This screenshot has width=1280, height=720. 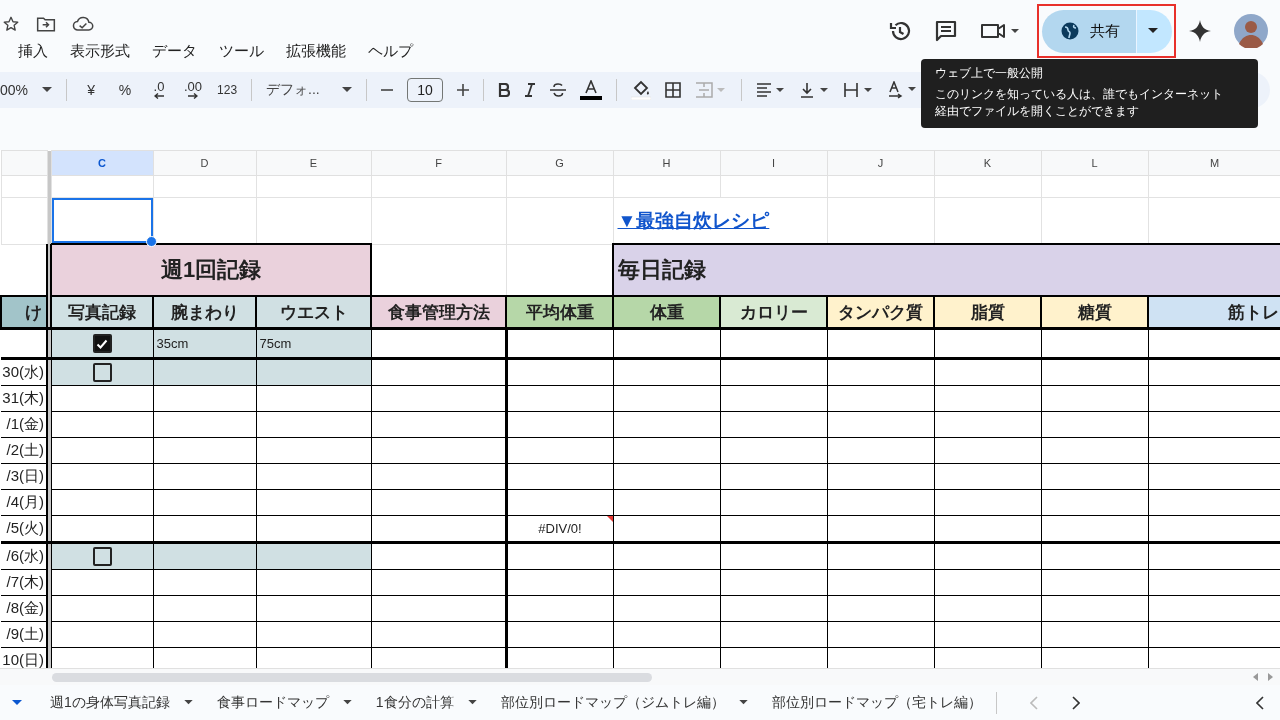 I want to click on column-heading: け, so click(x=24, y=312).